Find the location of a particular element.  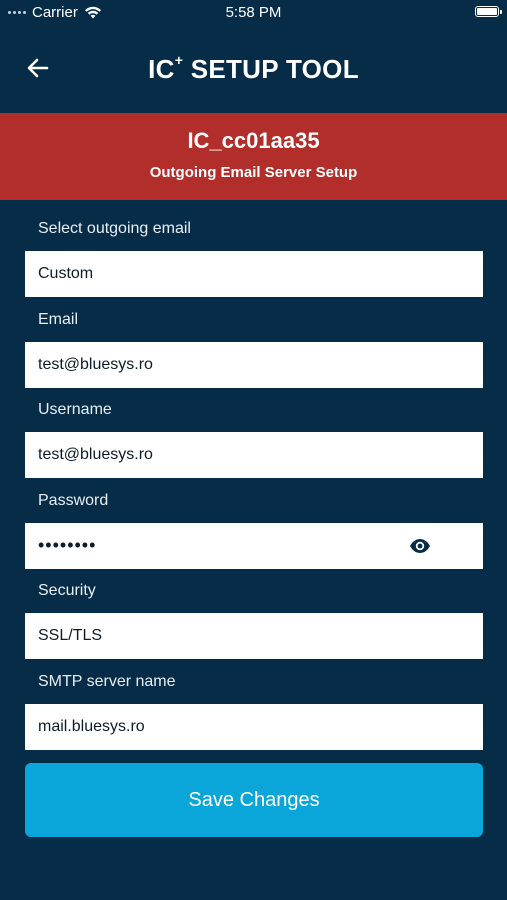

status-bar: Carrier 5:58 PM is located at coordinates (253, 13).